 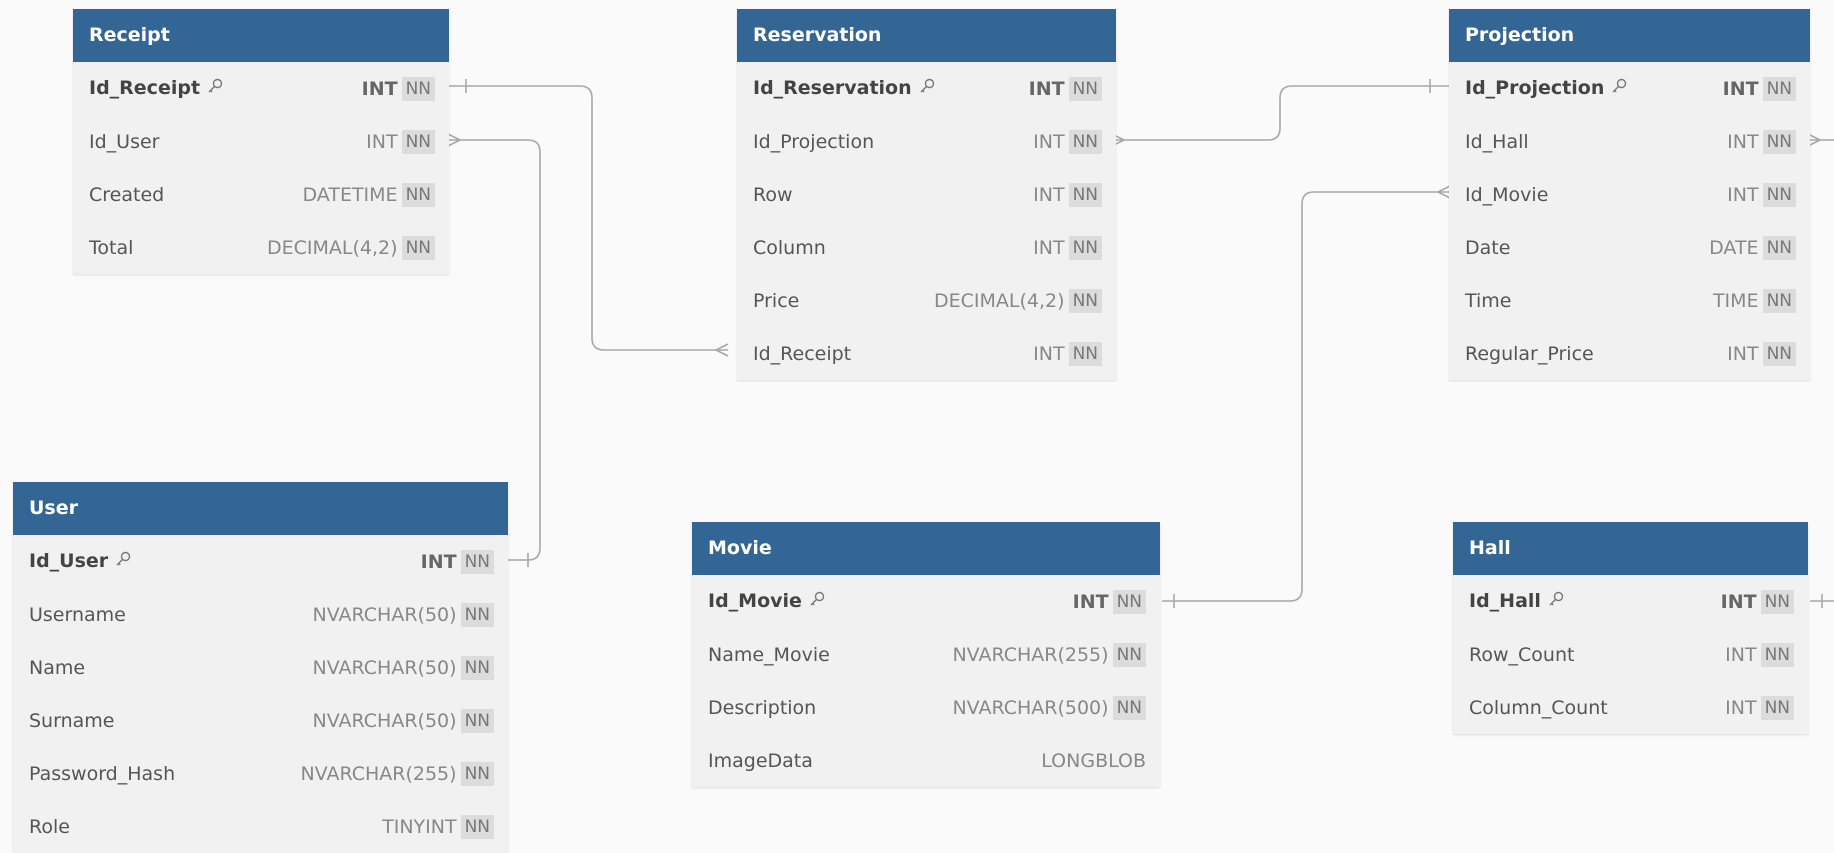 I want to click on column-name: Description, so click(x=830, y=708).